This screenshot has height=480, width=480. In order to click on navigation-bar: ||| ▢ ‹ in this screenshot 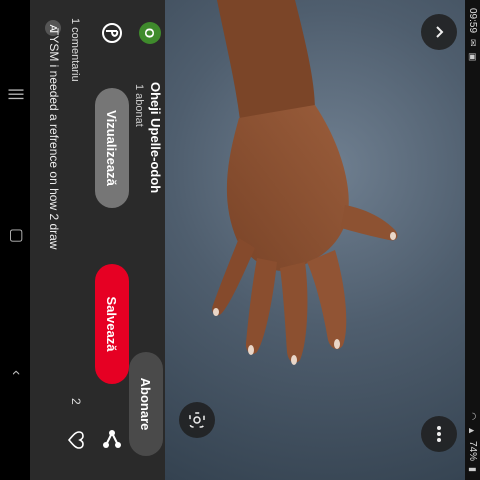, I will do `click(15, 240)`.